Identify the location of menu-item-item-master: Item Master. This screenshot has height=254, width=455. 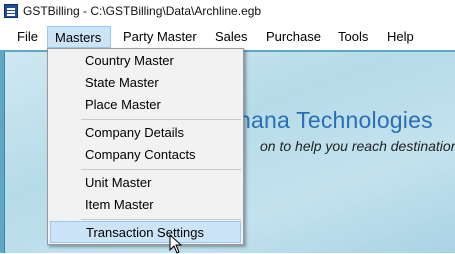
(145, 205).